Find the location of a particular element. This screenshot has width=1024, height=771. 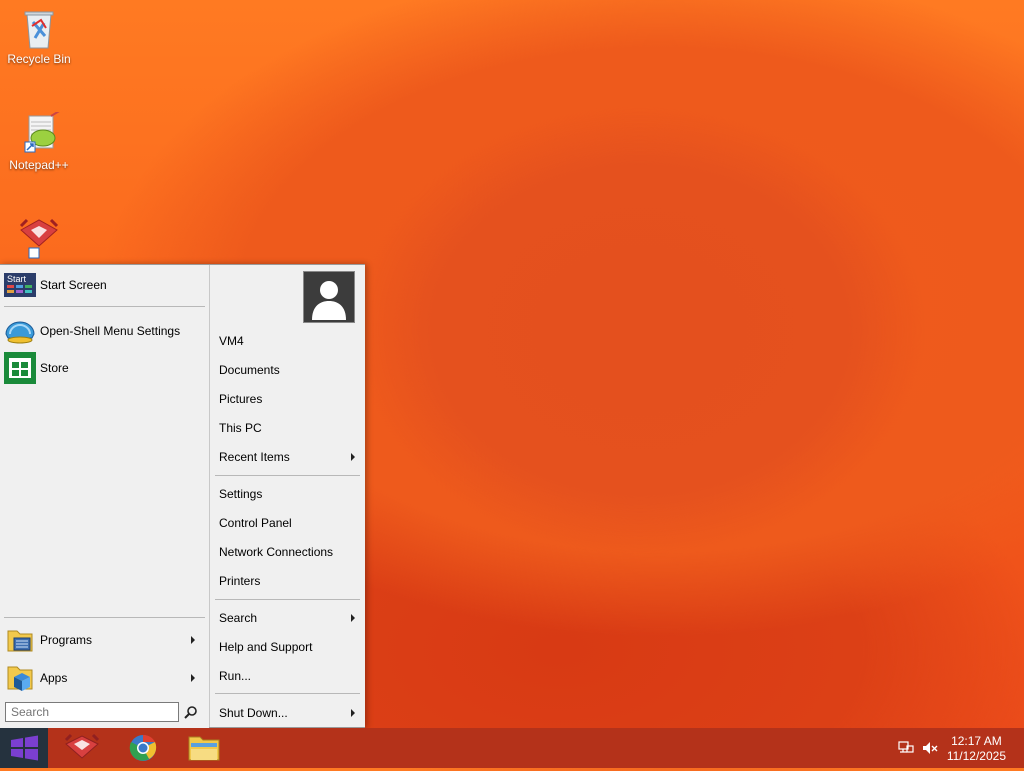

menu-item-network-connections: Network Connections is located at coordinates (292, 552).